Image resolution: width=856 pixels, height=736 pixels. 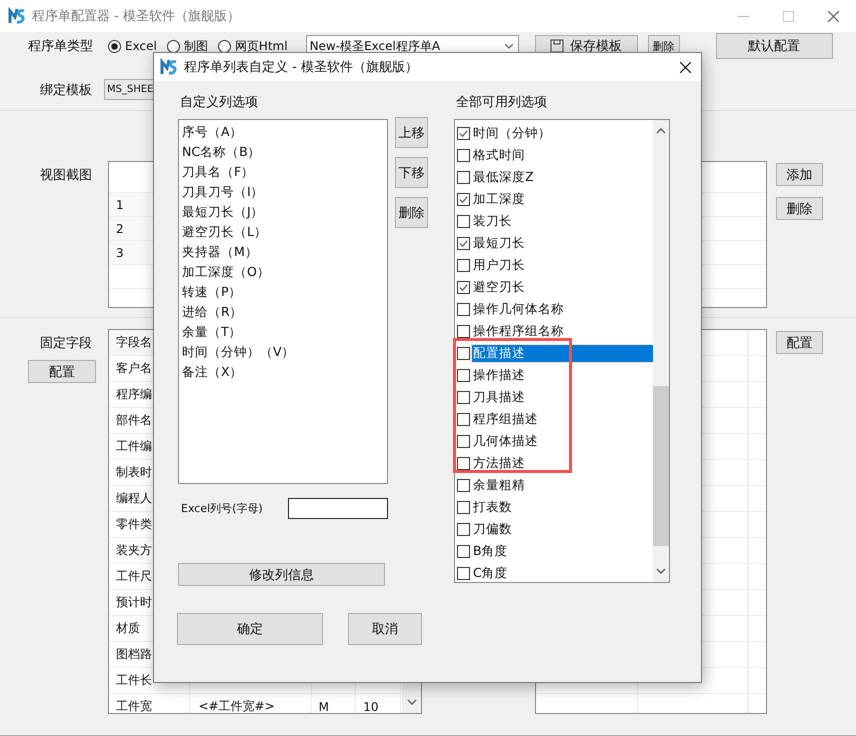 What do you see at coordinates (61, 46) in the screenshot?
I see `type-label: 程序单类型` at bounding box center [61, 46].